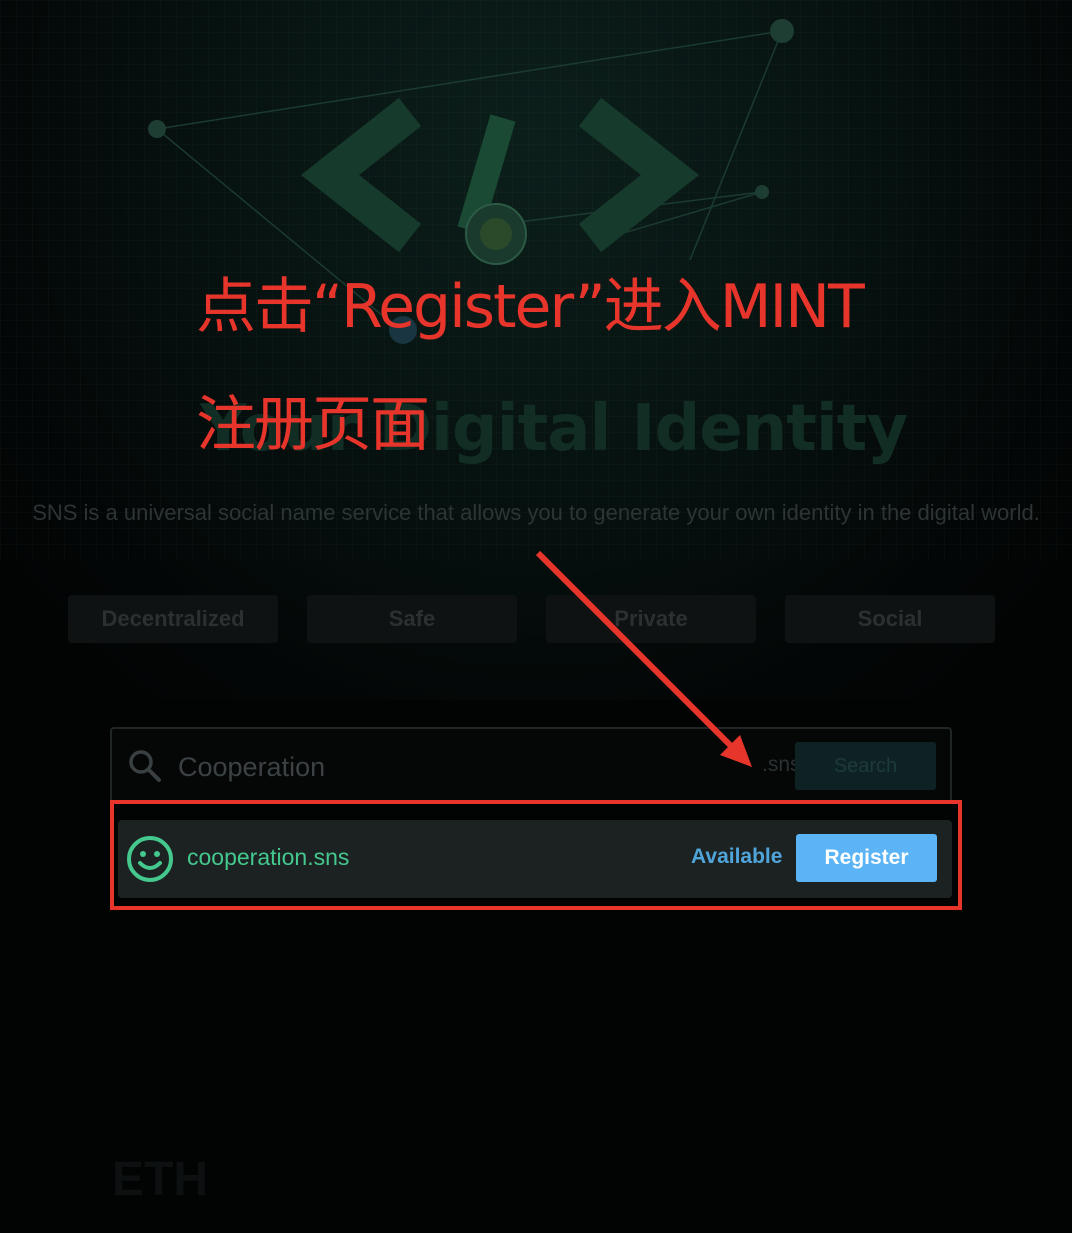  Describe the element at coordinates (643, 658) in the screenshot. I see `annotation-arrow` at that location.